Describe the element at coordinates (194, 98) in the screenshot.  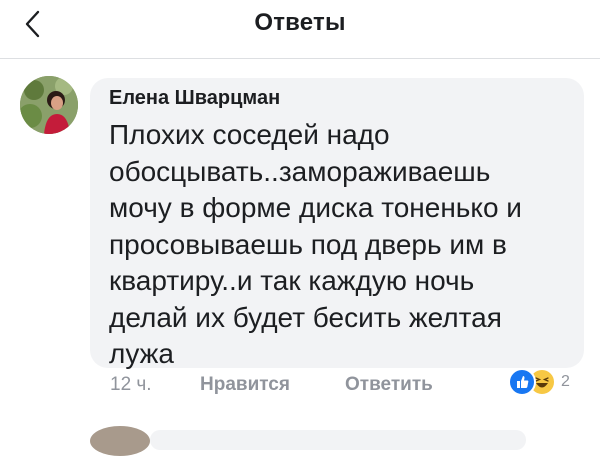
I see `comment-author: Елена Шварцман` at that location.